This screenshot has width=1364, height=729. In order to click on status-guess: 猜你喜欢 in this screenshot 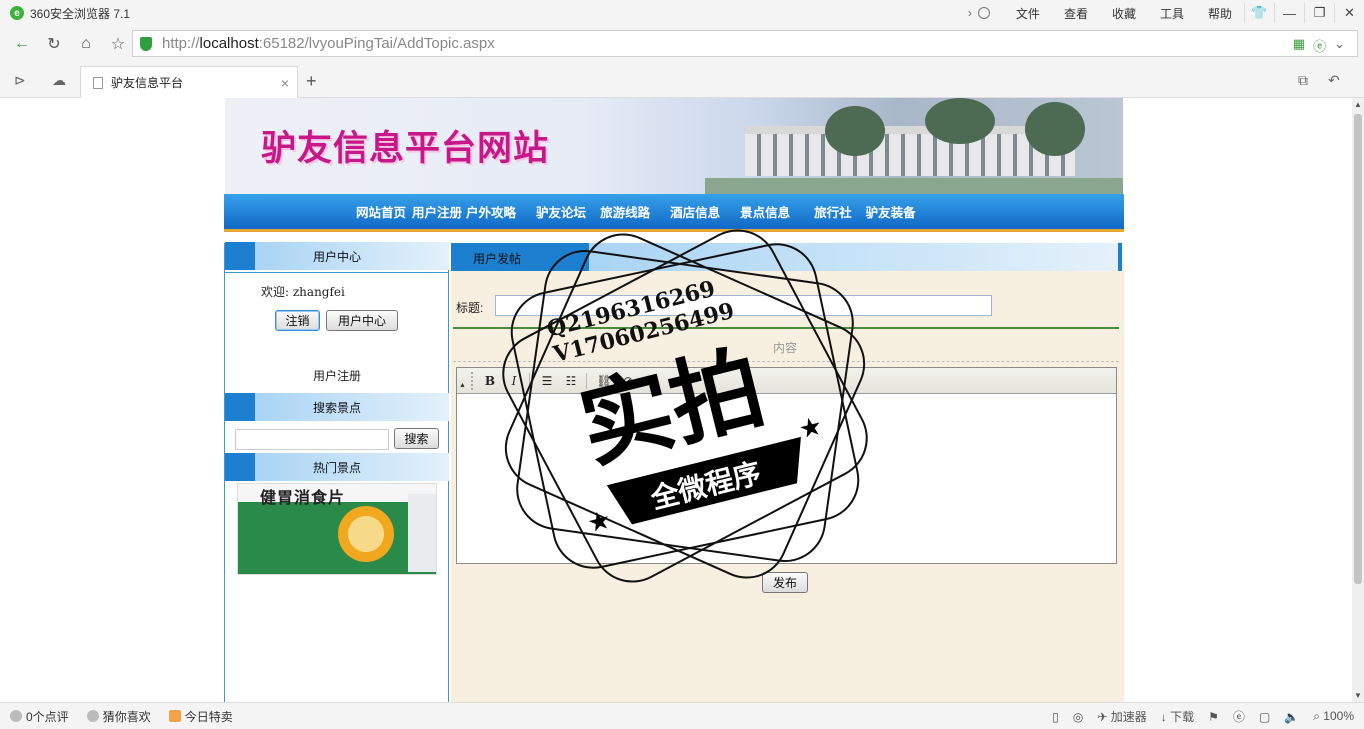, I will do `click(118, 716)`.